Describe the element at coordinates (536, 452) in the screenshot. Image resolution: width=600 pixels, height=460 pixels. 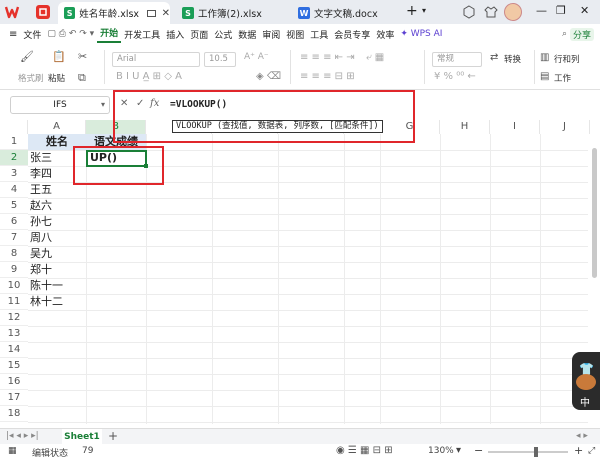
I see `zoom-slider-thumb` at that location.